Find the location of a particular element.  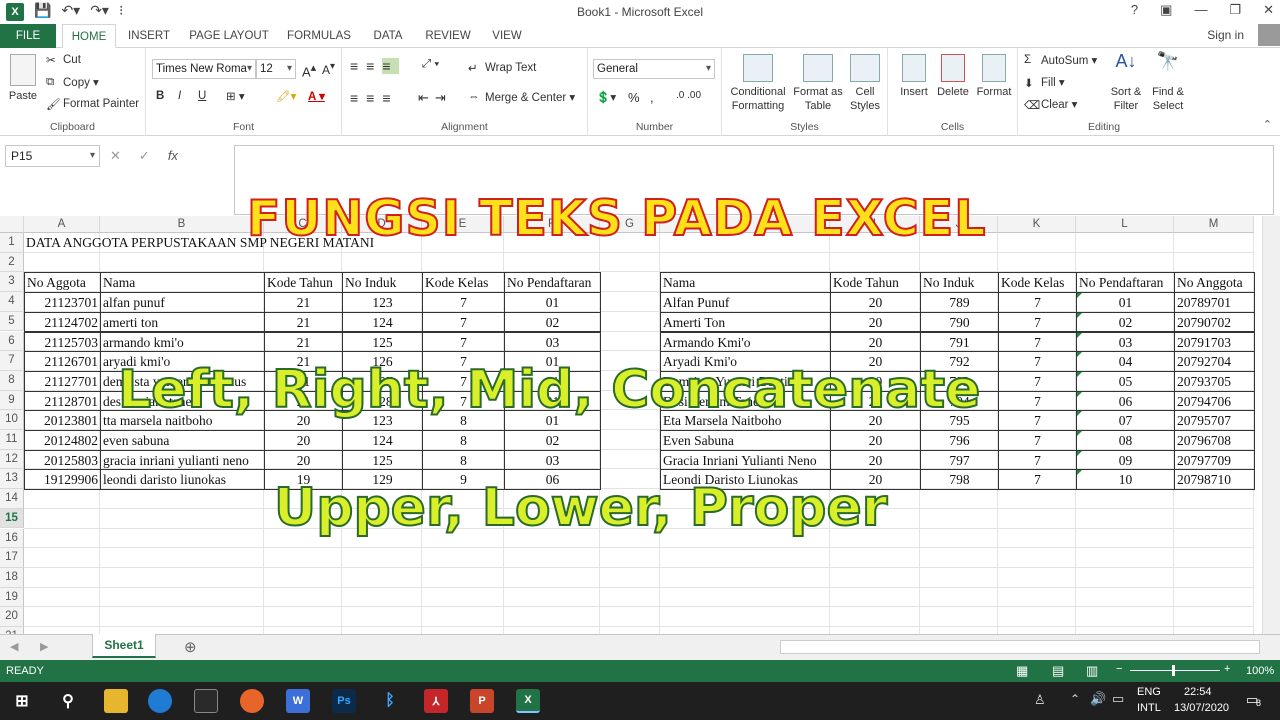

ribbon-display-icon: ▣ is located at coordinates (1166, 10).